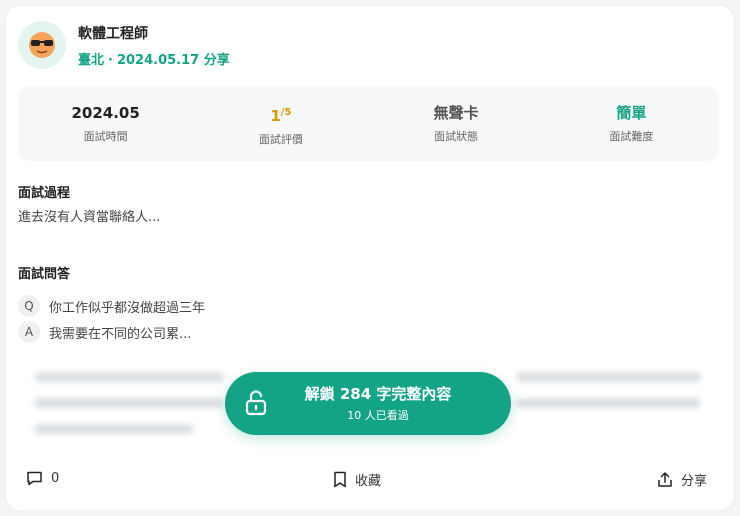 The width and height of the screenshot is (740, 516). What do you see at coordinates (55, 478) in the screenshot?
I see `comments-count: 0` at bounding box center [55, 478].